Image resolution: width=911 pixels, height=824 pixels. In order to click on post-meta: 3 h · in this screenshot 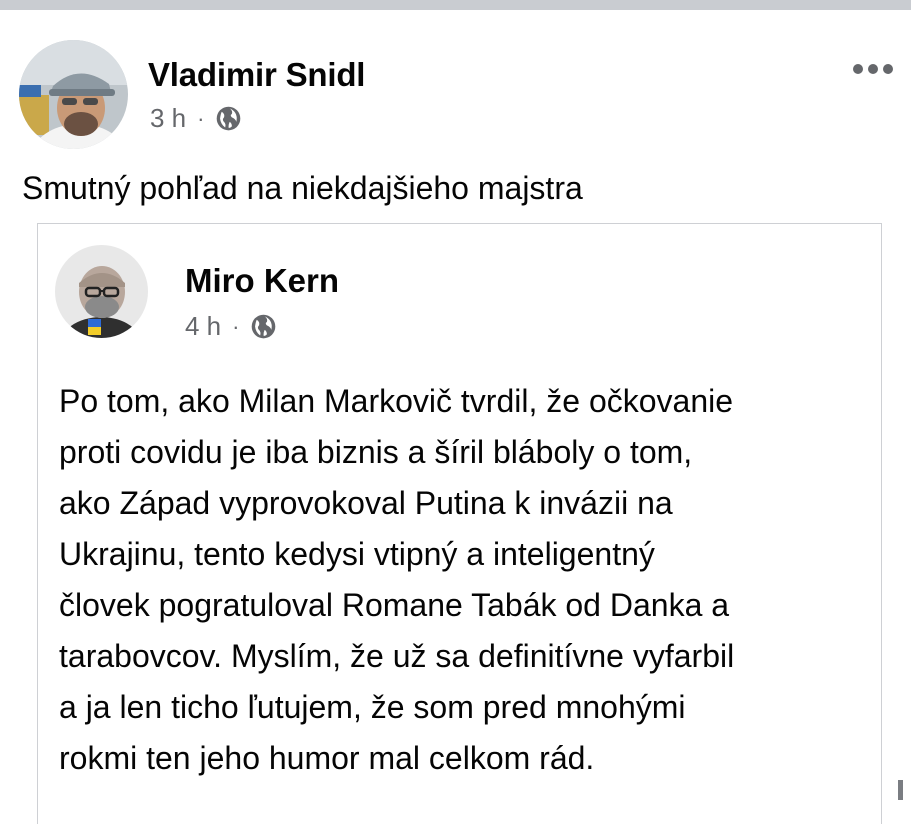, I will do `click(196, 118)`.